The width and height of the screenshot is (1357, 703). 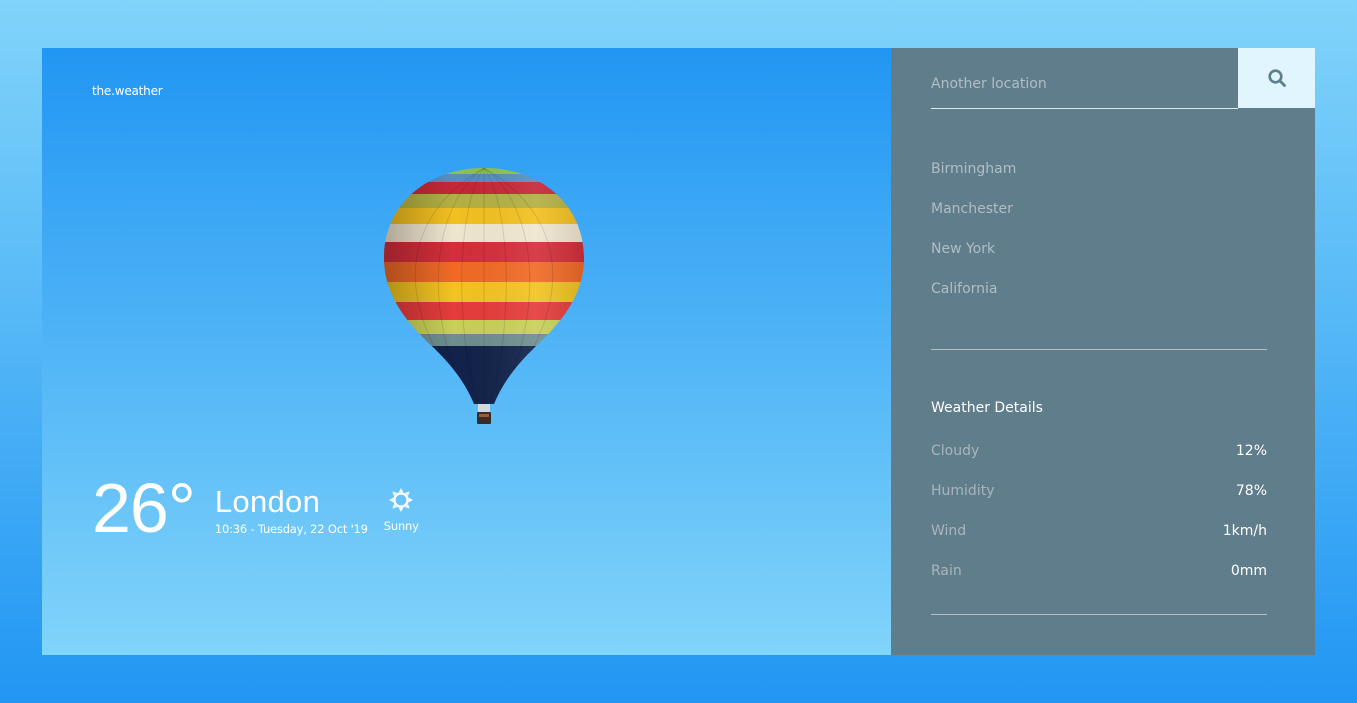 What do you see at coordinates (1099, 580) in the screenshot?
I see `detail-row-rain: Rain 0mm` at bounding box center [1099, 580].